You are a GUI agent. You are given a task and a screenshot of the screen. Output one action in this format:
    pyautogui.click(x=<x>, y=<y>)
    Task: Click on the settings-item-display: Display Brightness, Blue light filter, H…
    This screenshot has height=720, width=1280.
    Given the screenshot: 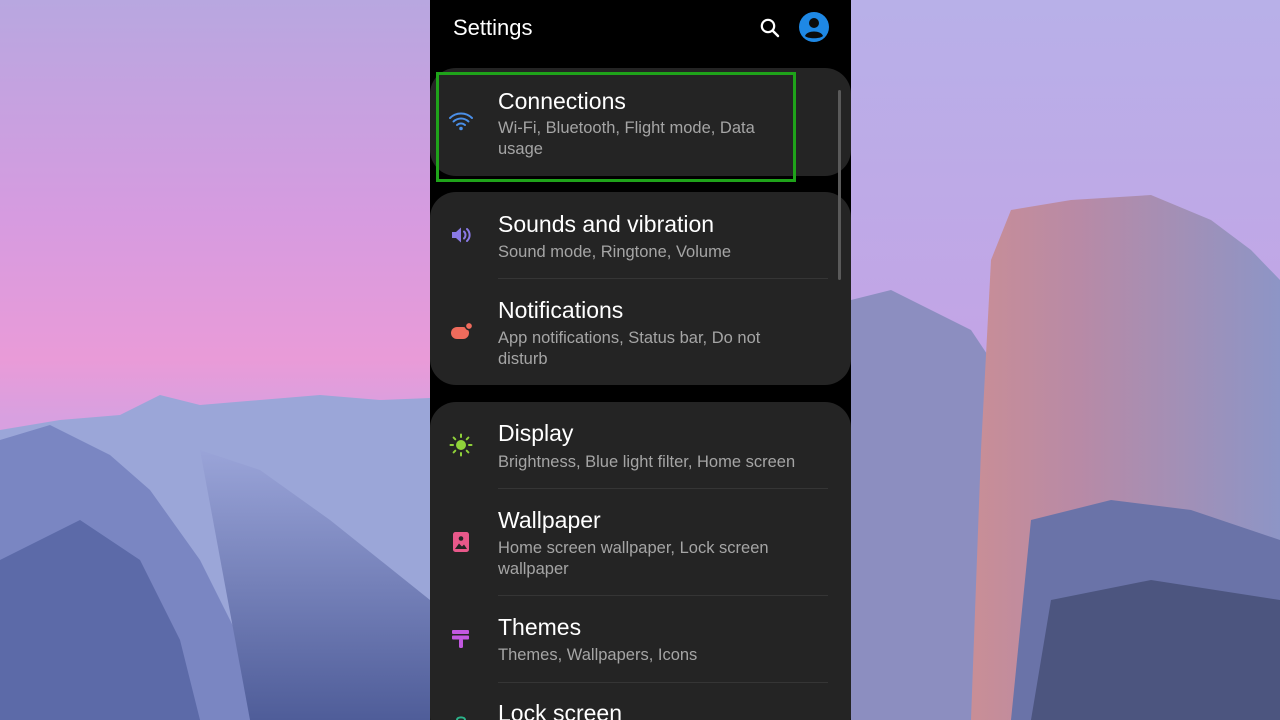 What is the action you would take?
    pyautogui.click(x=640, y=445)
    